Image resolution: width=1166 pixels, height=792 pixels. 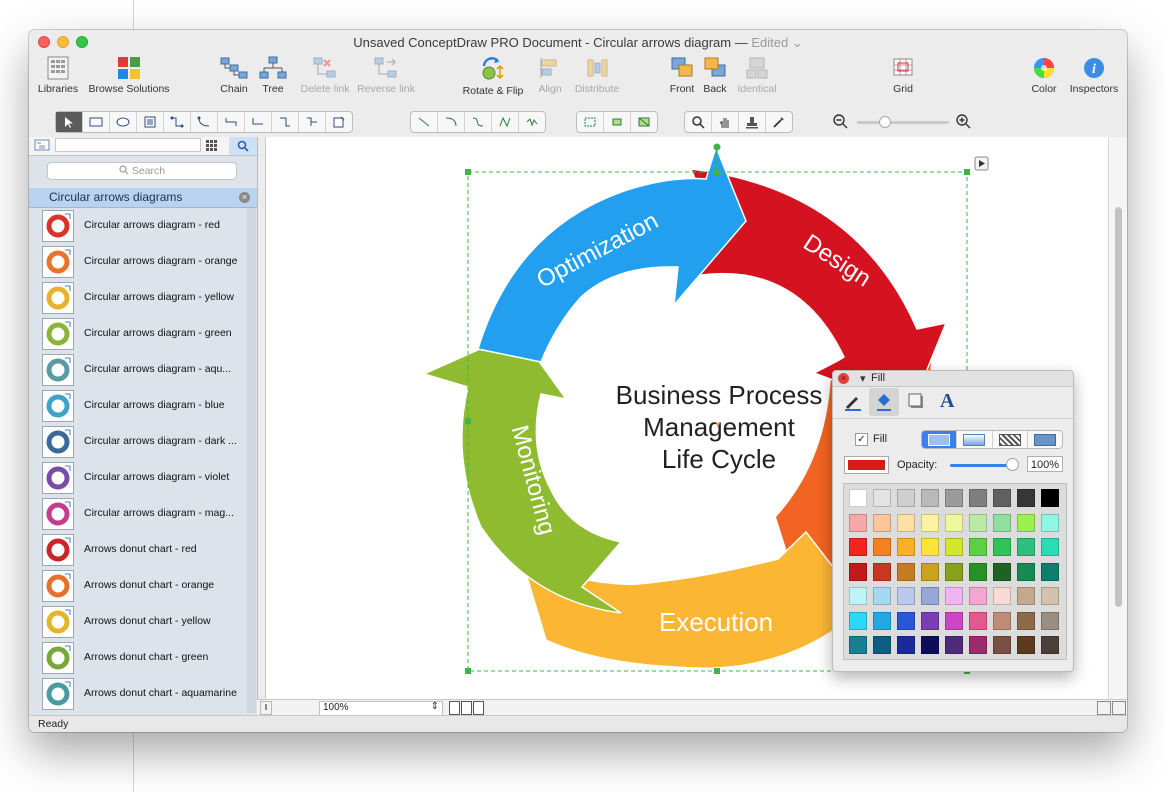 What do you see at coordinates (468, 671) in the screenshot?
I see `selection-handle-bl` at bounding box center [468, 671].